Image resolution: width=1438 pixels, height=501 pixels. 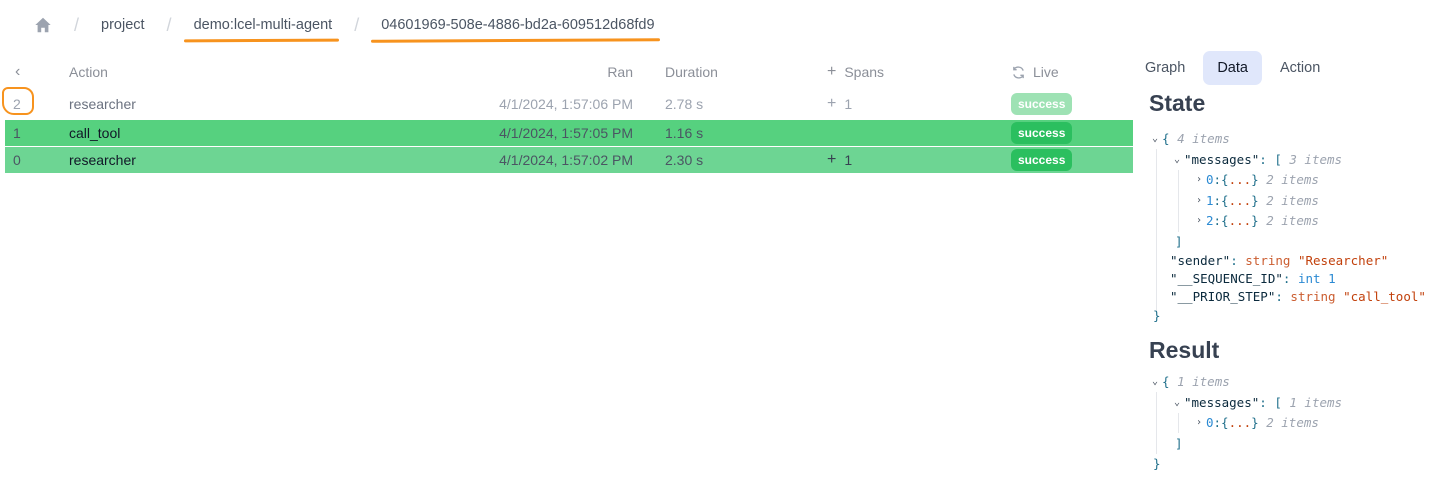 I want to click on json-key: "sender", so click(x=1200, y=260).